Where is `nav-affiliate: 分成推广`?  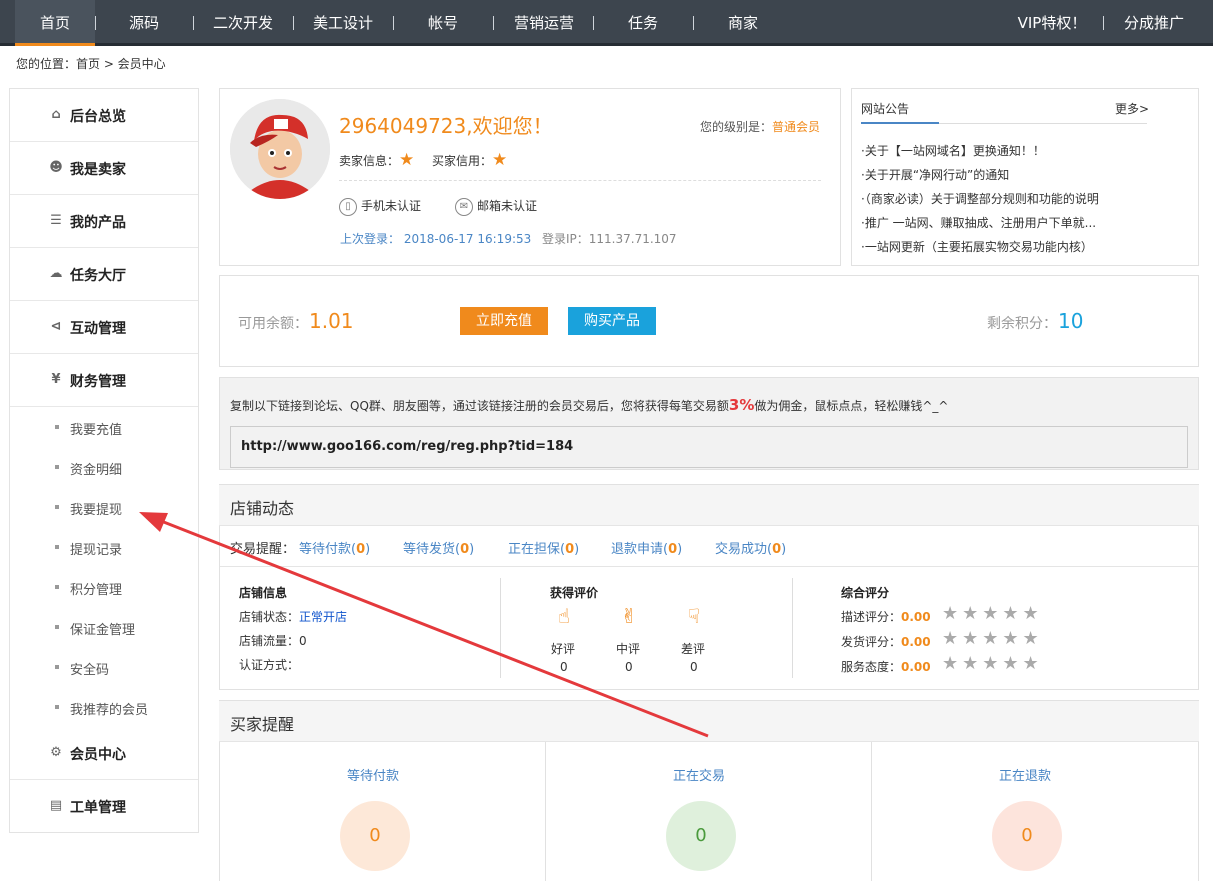
nav-affiliate: 分成推广 is located at coordinates (1154, 21).